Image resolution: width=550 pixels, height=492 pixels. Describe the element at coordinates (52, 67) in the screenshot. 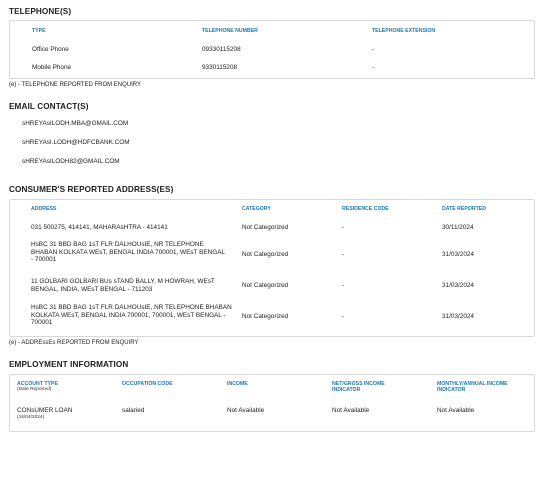

I see `phone-type: Mobile Phone` at that location.